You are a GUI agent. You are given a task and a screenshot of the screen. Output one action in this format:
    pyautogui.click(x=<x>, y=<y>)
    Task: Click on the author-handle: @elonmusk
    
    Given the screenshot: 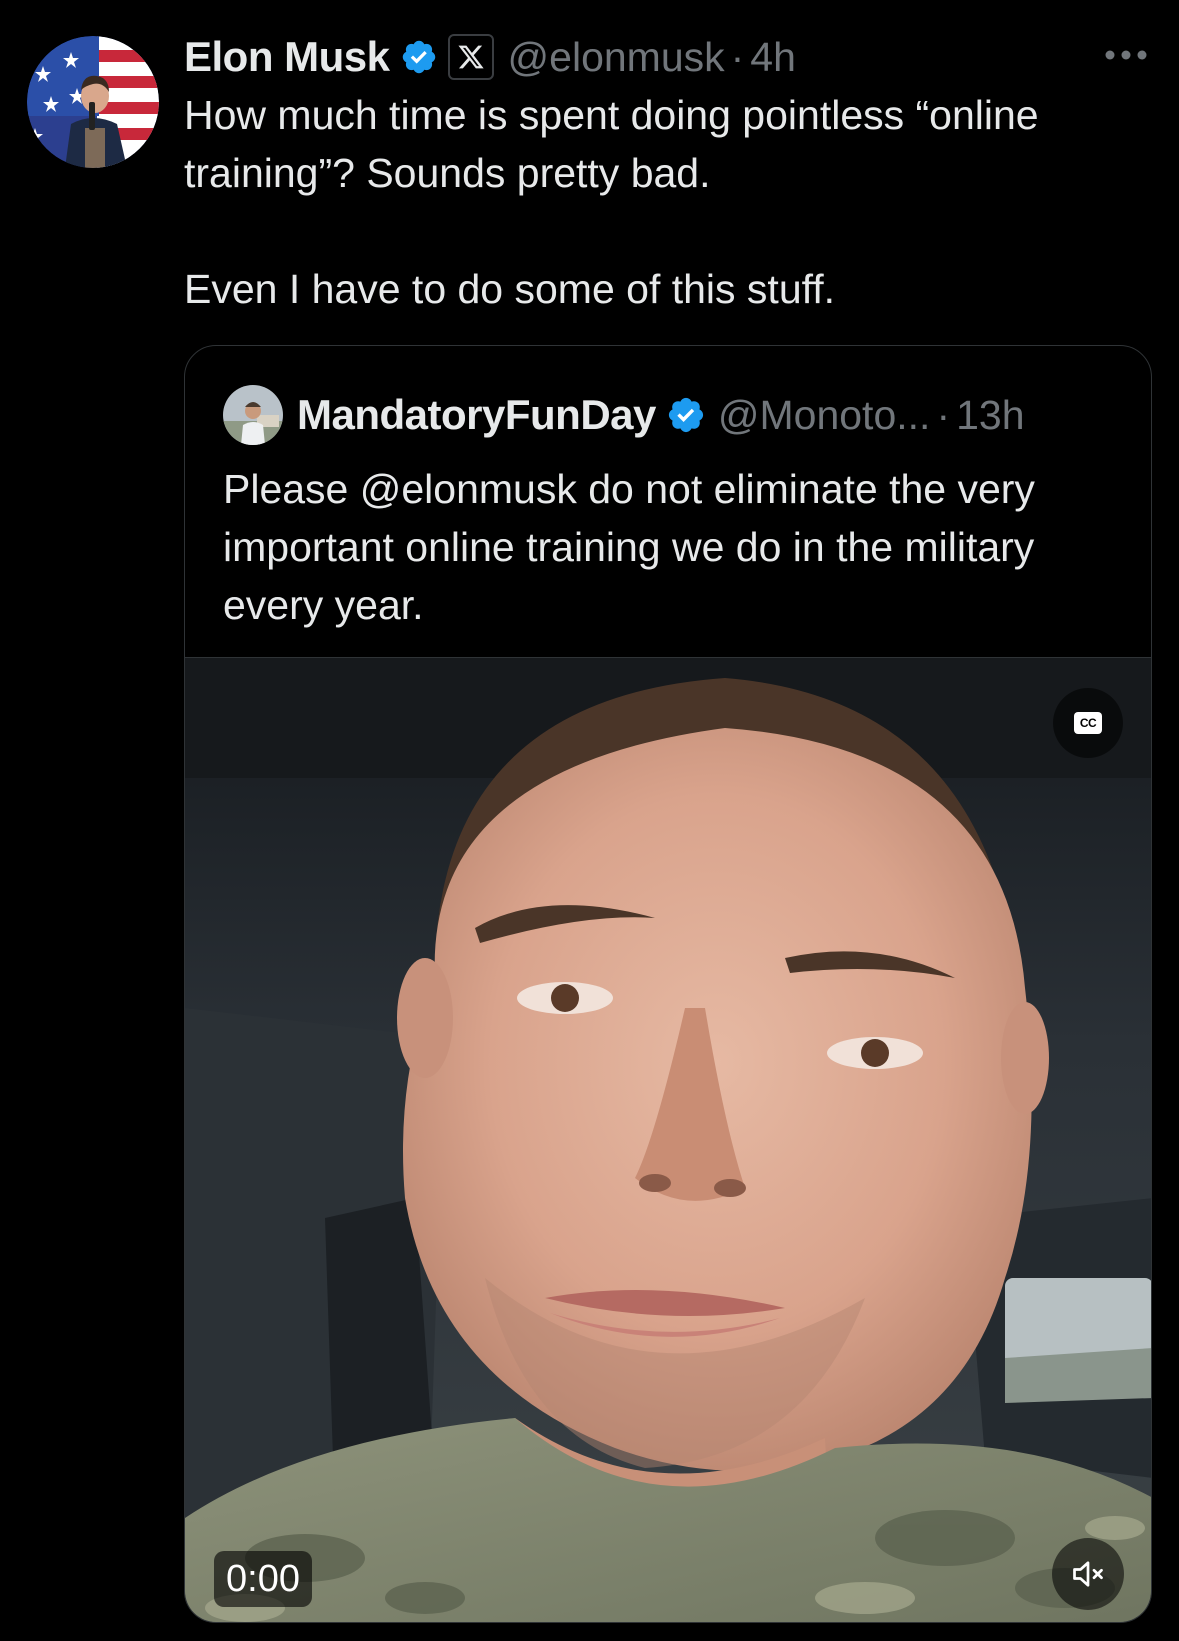 What is the action you would take?
    pyautogui.click(x=616, y=57)
    